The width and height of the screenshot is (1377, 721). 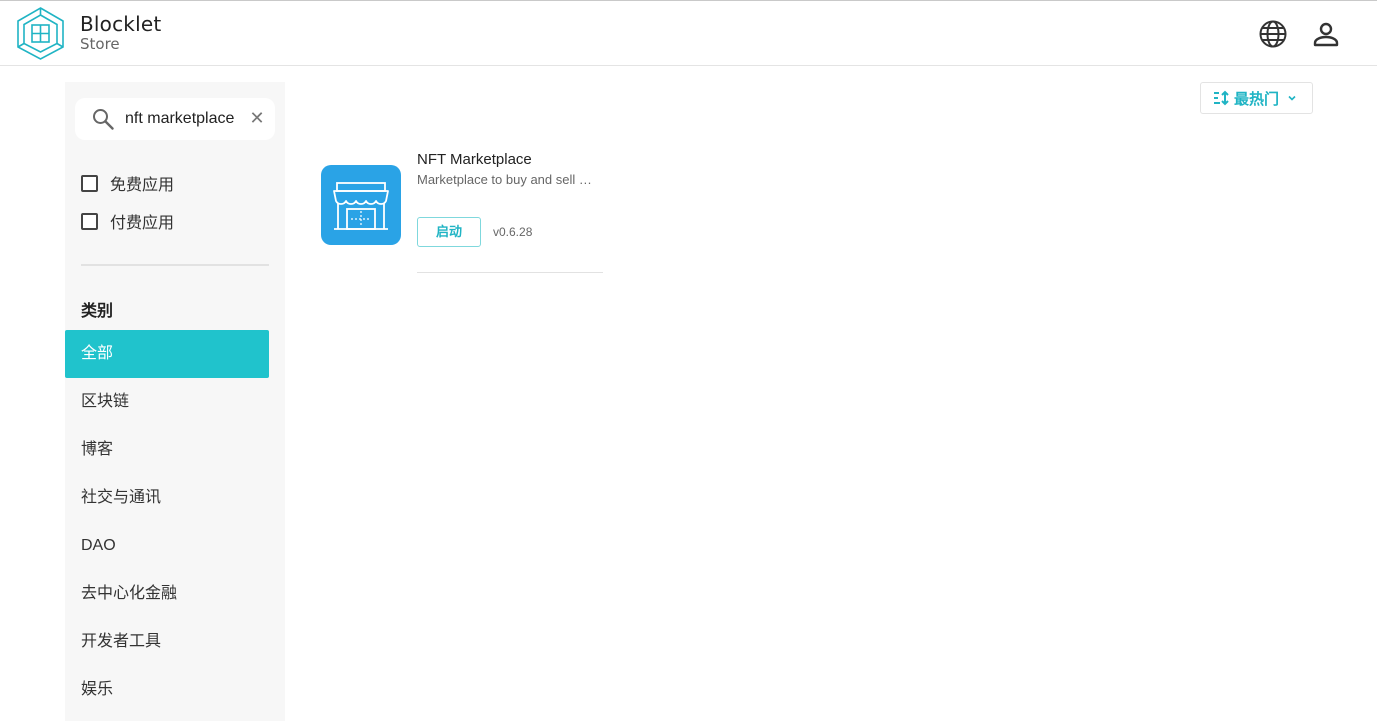 I want to click on filter-label: 免费应用, so click(x=142, y=185).